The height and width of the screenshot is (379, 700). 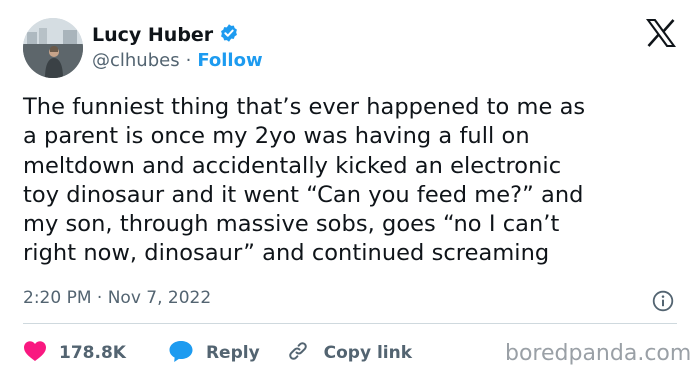 I want to click on heart-icon, so click(x=35, y=353).